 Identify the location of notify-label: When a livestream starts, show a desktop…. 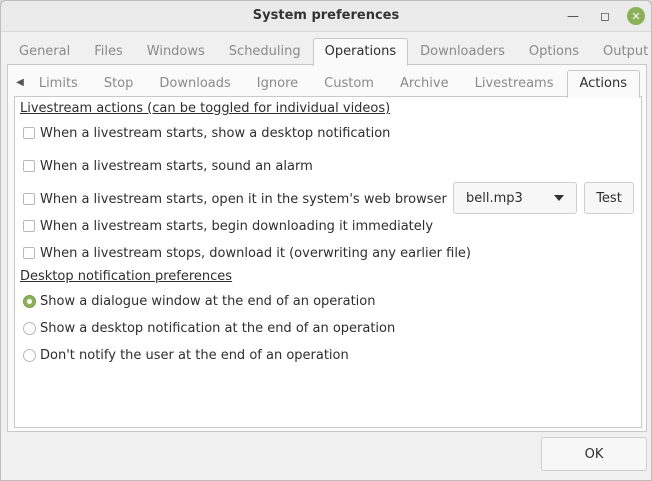
(215, 133).